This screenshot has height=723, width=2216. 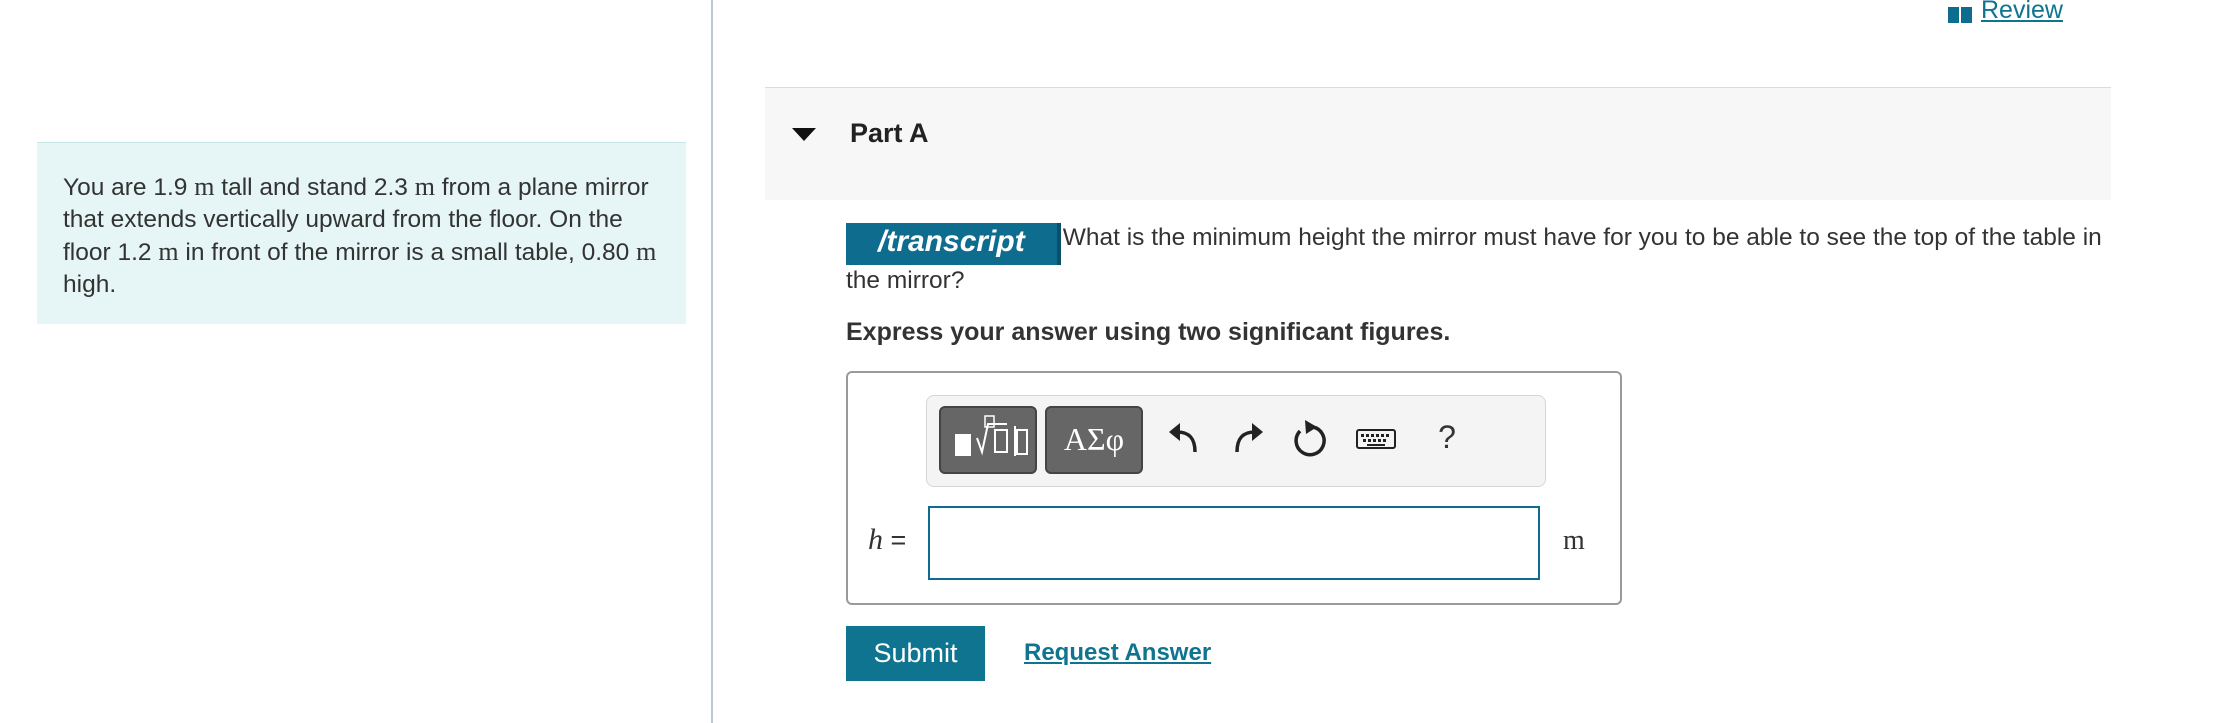 I want to click on variable-label: h =, so click(x=887, y=540).